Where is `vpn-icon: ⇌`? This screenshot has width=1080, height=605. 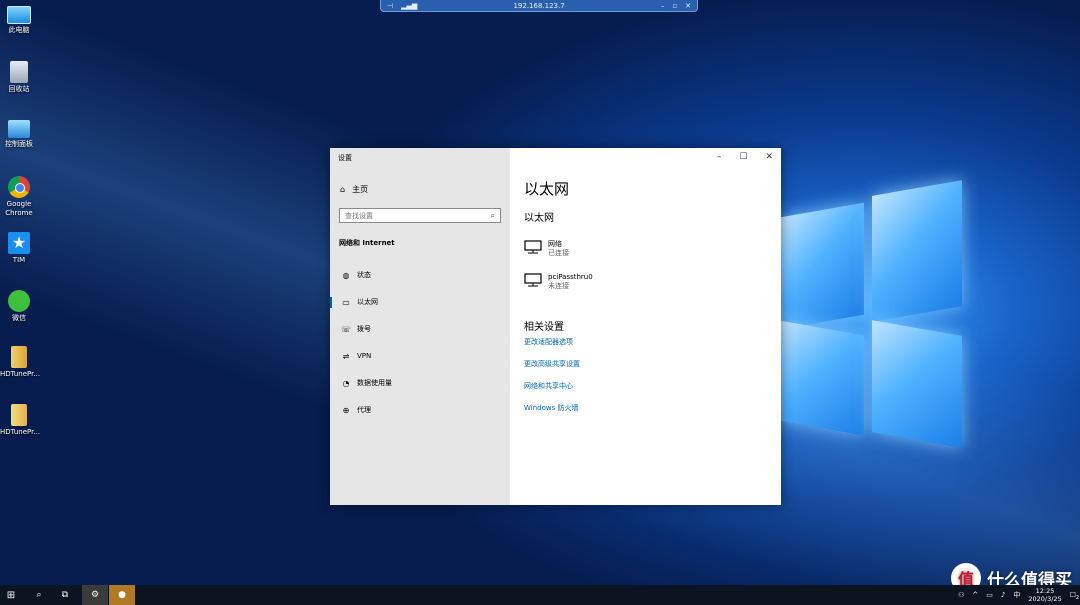
vpn-icon: ⇌ is located at coordinates (346, 356).